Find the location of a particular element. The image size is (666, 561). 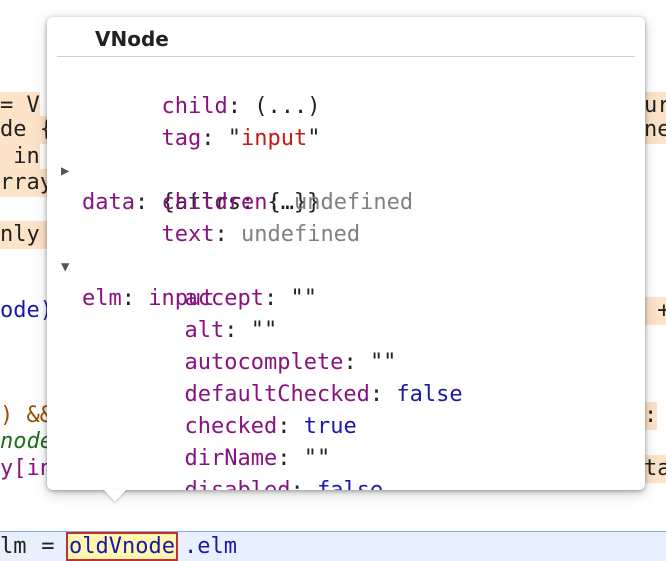

code-fragment: ode) is located at coordinates (26, 310).